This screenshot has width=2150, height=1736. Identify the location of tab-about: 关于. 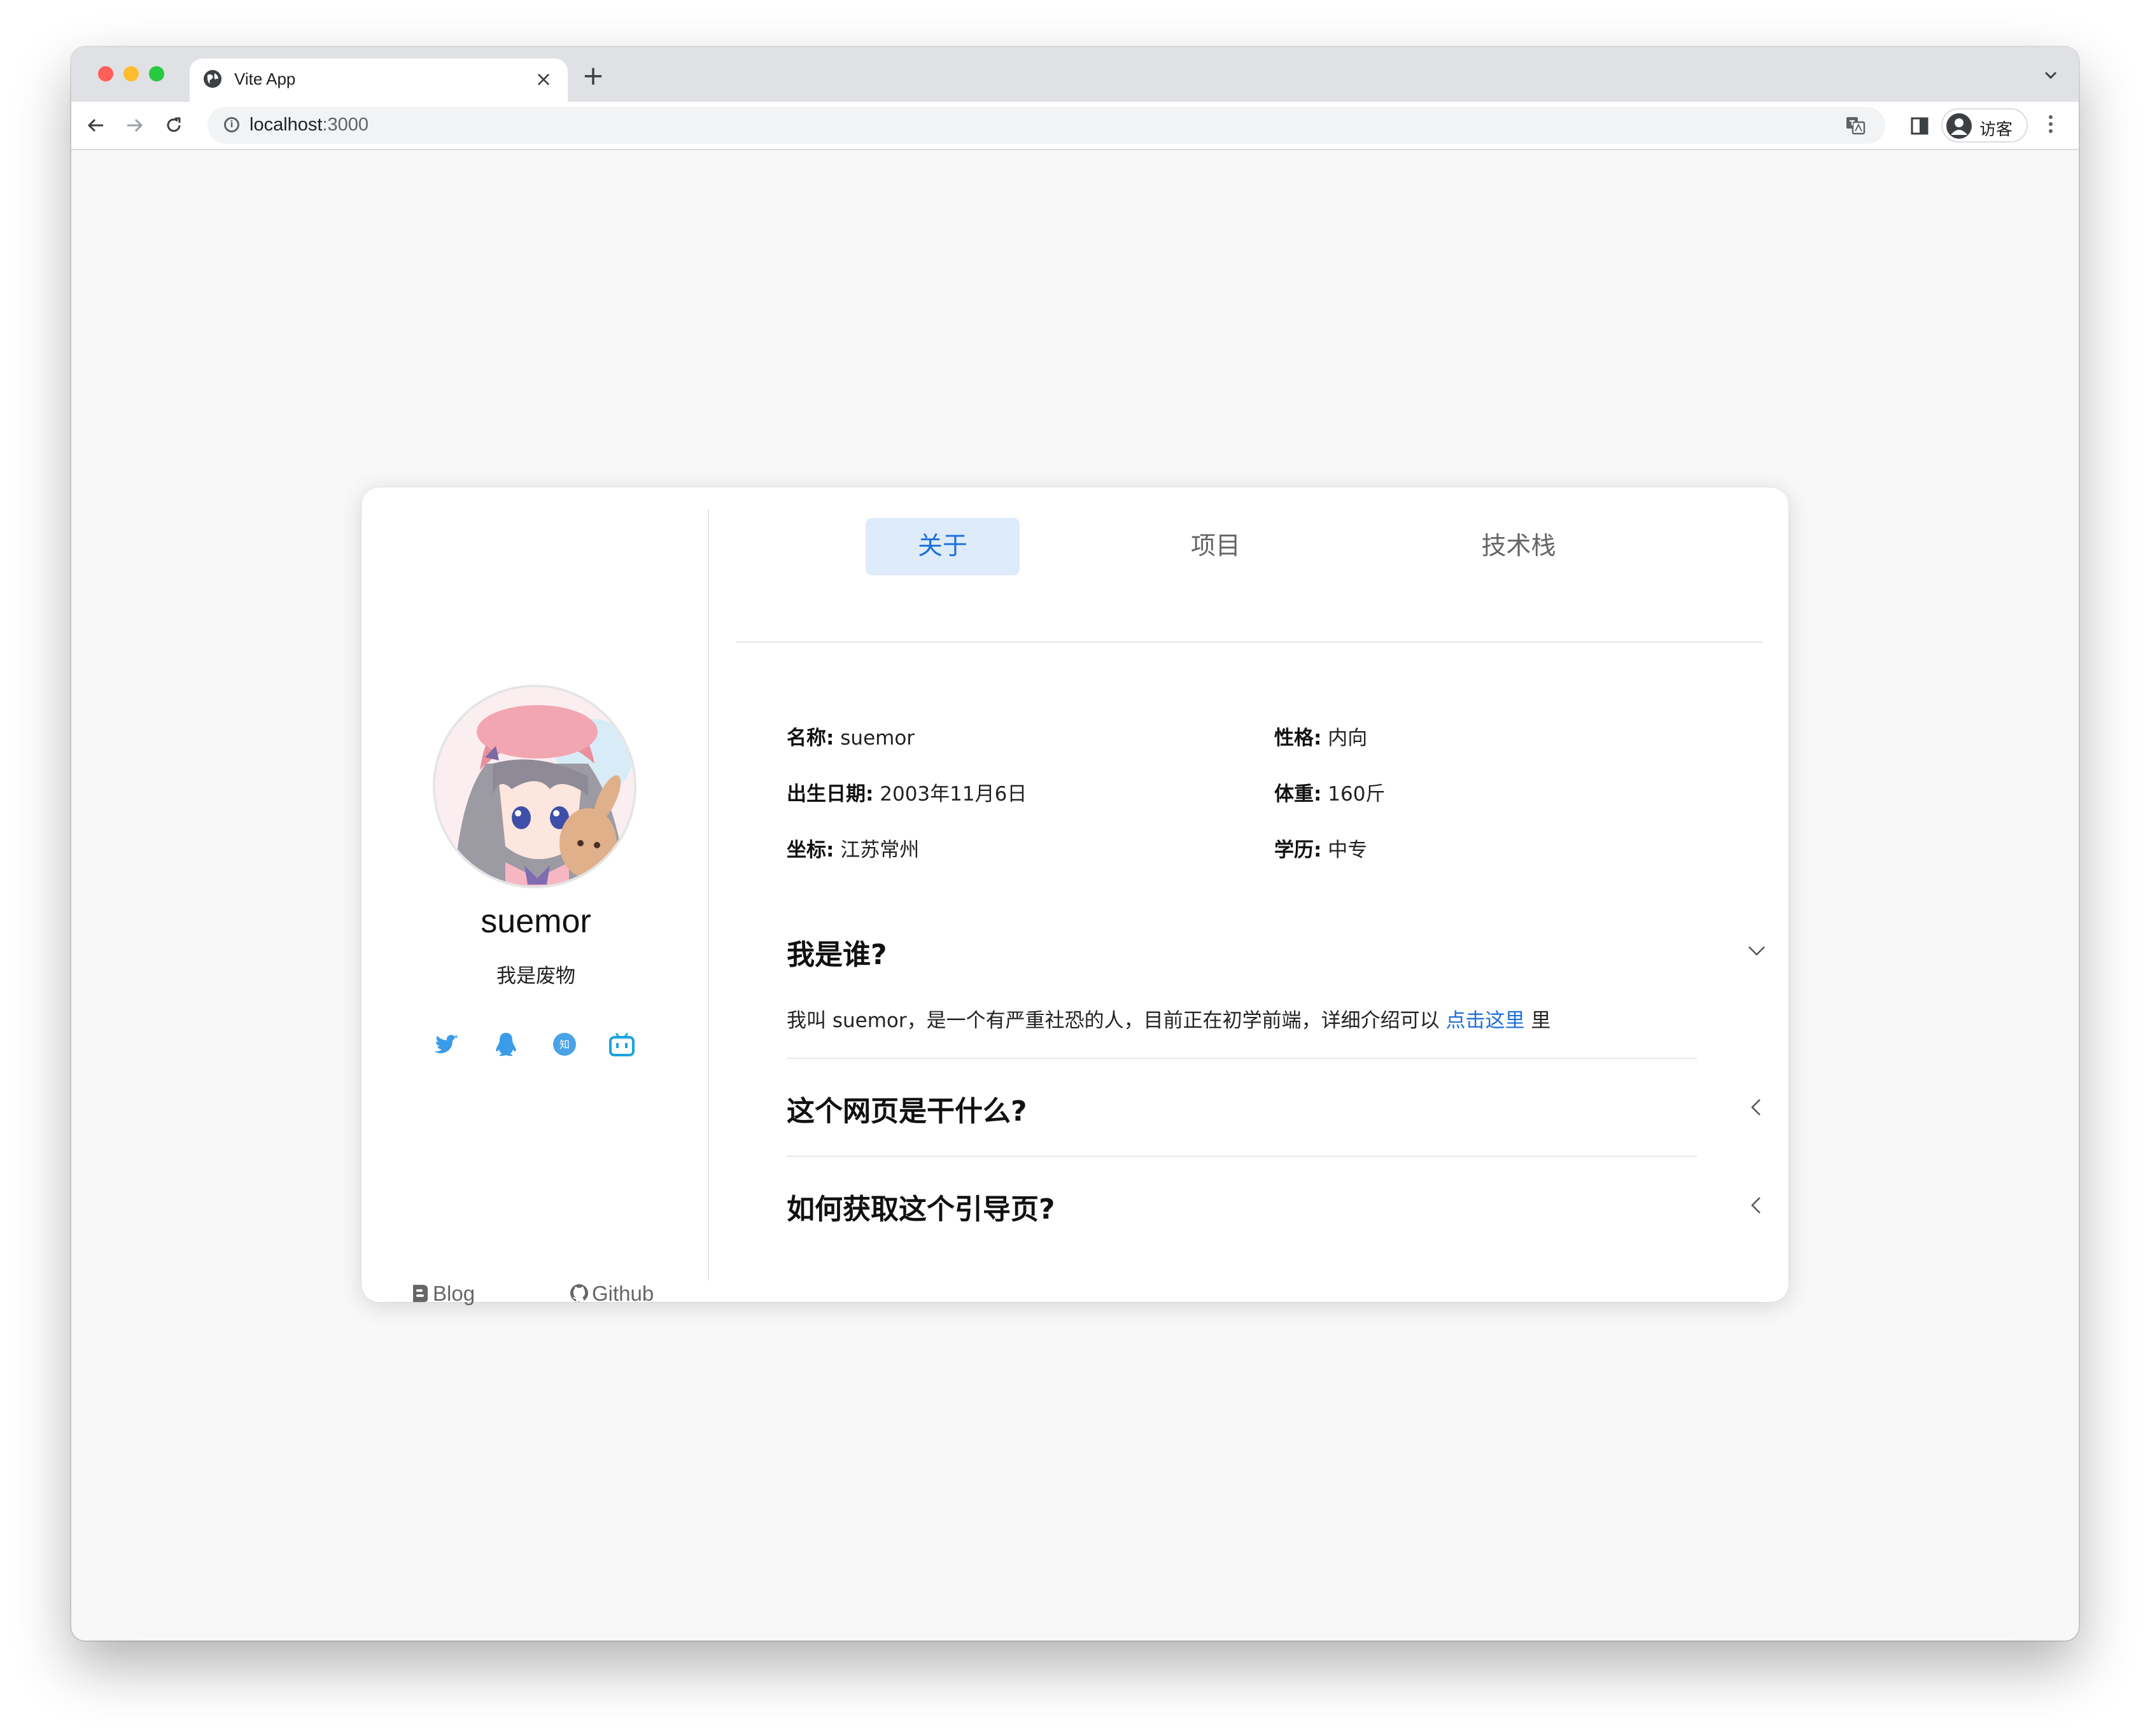
(943, 546).